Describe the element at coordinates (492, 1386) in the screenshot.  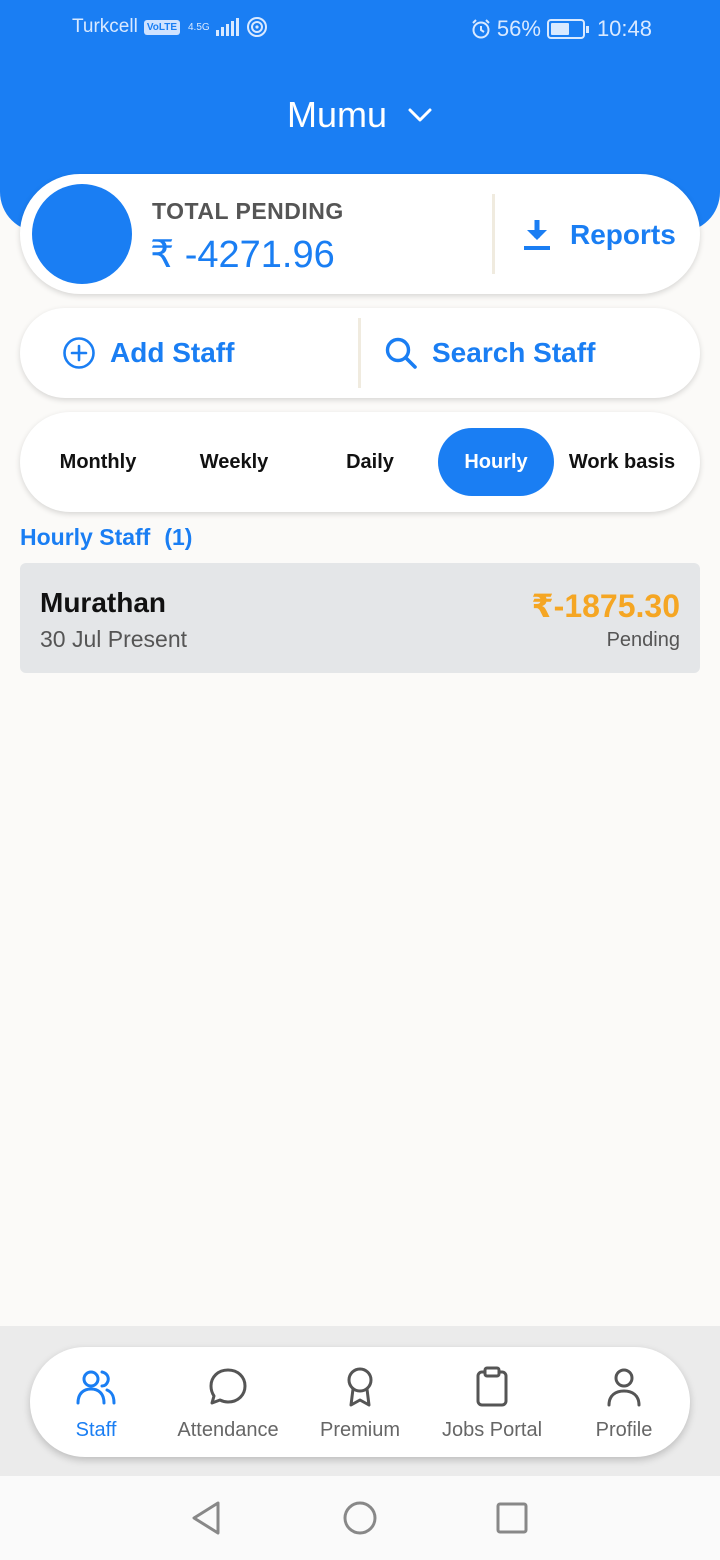
I see `clipboard-icon` at that location.